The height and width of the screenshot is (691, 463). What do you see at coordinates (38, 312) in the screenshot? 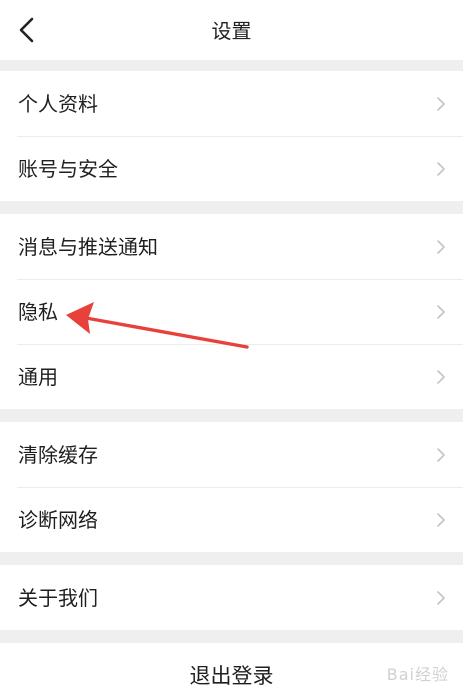
I see `settings-item-label: 隐私` at bounding box center [38, 312].